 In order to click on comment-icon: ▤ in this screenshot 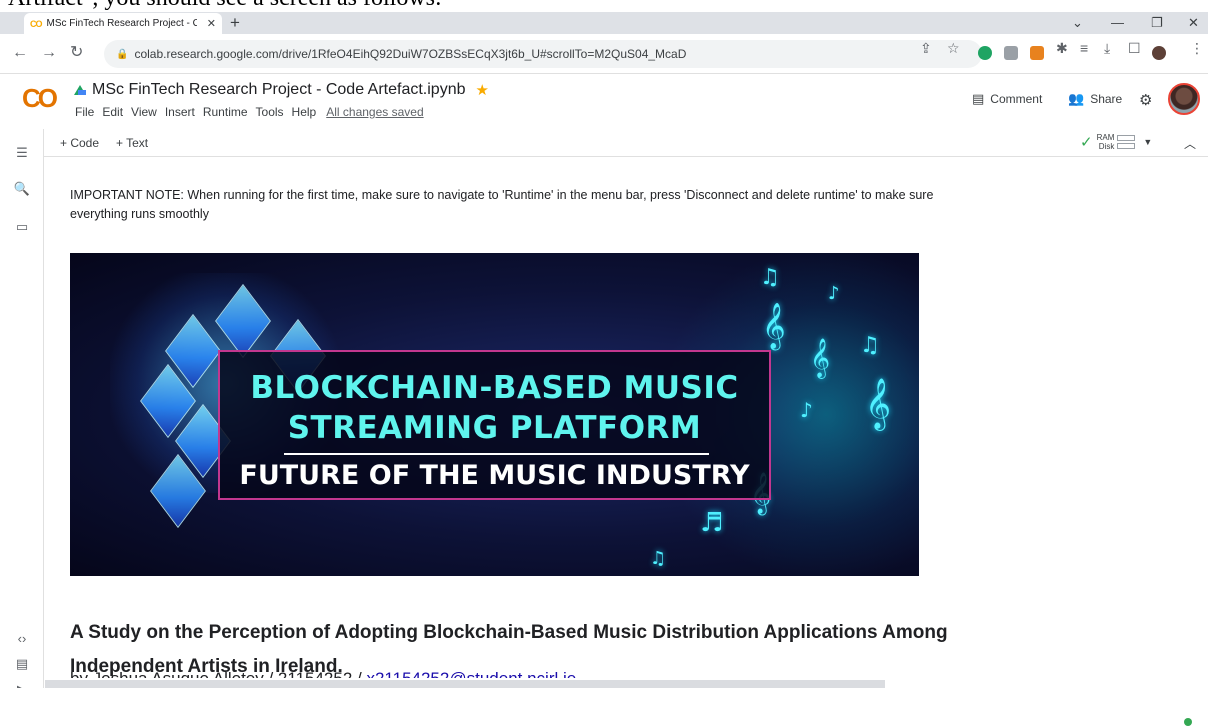, I will do `click(978, 98)`.